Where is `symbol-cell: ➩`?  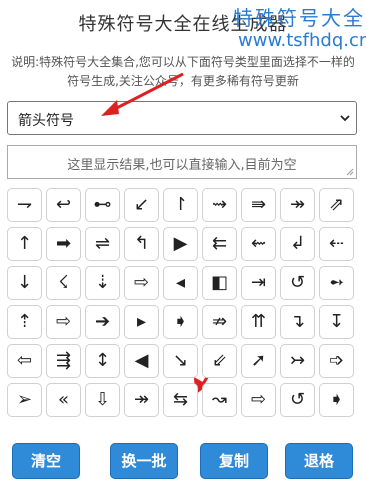
symbol-cell: ➩ is located at coordinates (336, 361).